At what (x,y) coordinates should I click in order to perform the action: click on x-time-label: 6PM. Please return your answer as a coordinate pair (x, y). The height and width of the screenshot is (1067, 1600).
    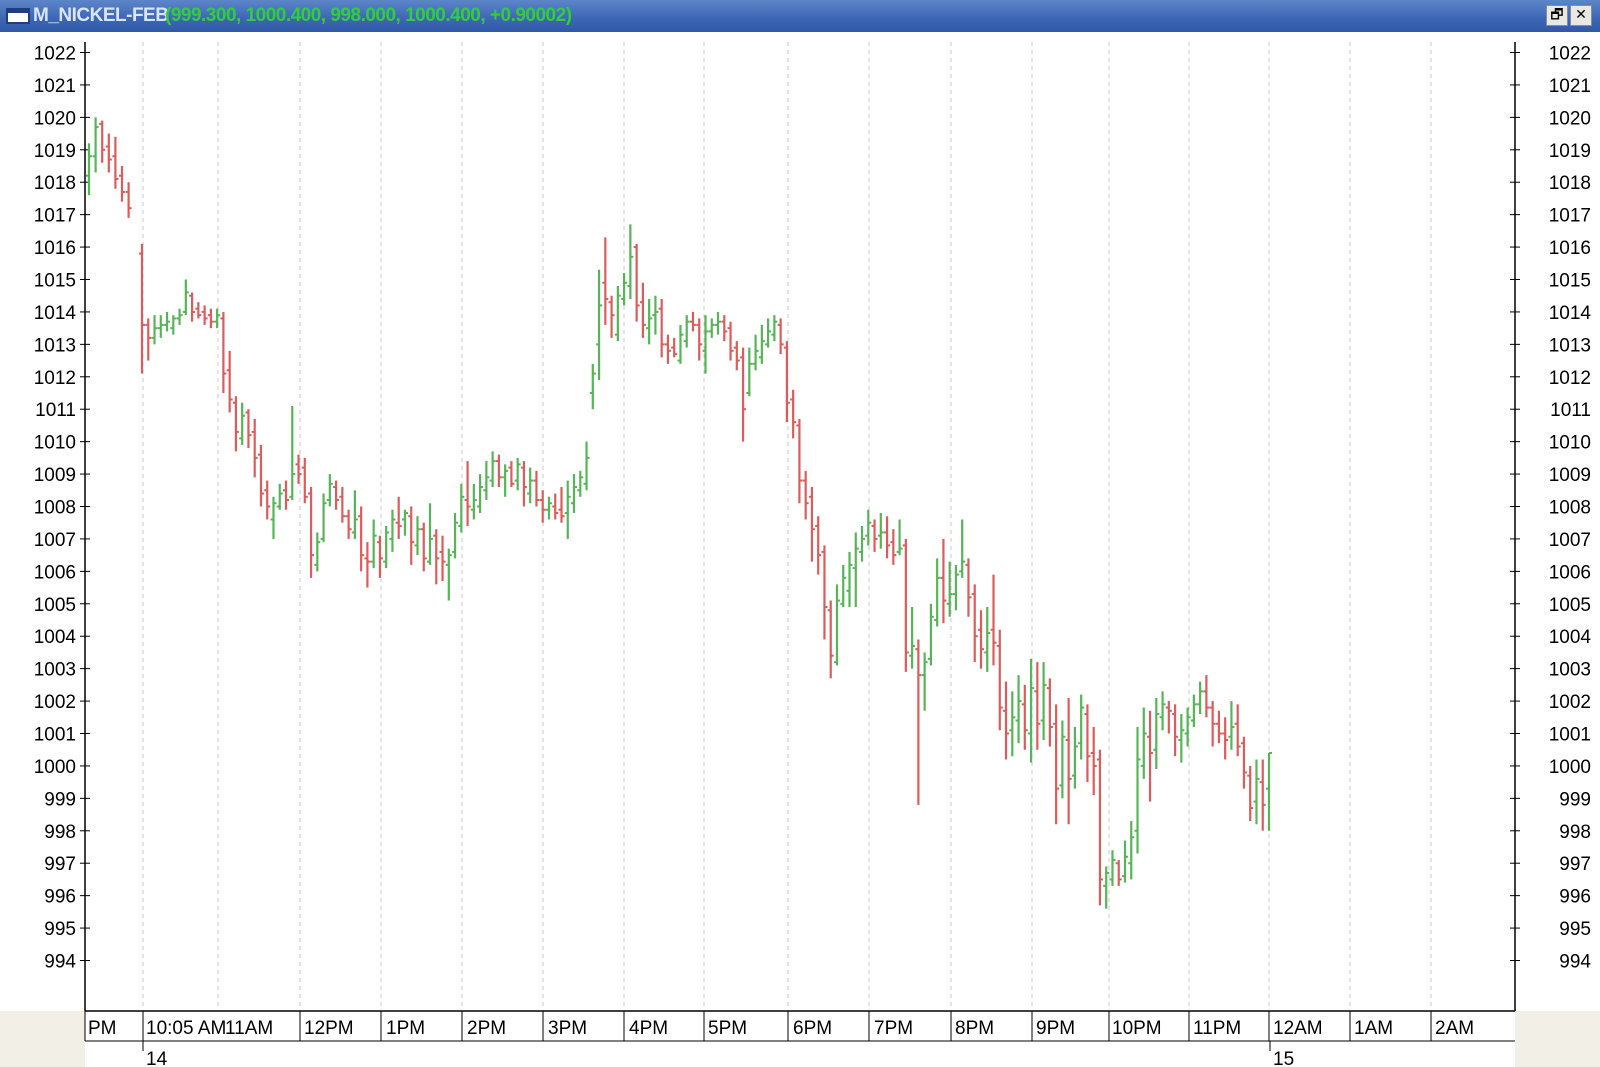
    Looking at the image, I should click on (812, 1028).